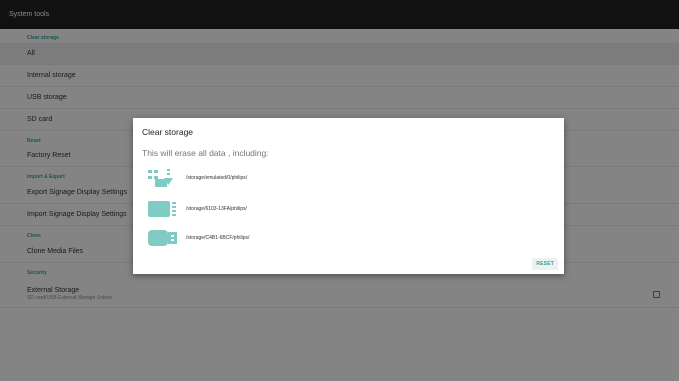 Image resolution: width=679 pixels, height=381 pixels. Describe the element at coordinates (162, 209) in the screenshot. I see `sd-card-icon` at that location.